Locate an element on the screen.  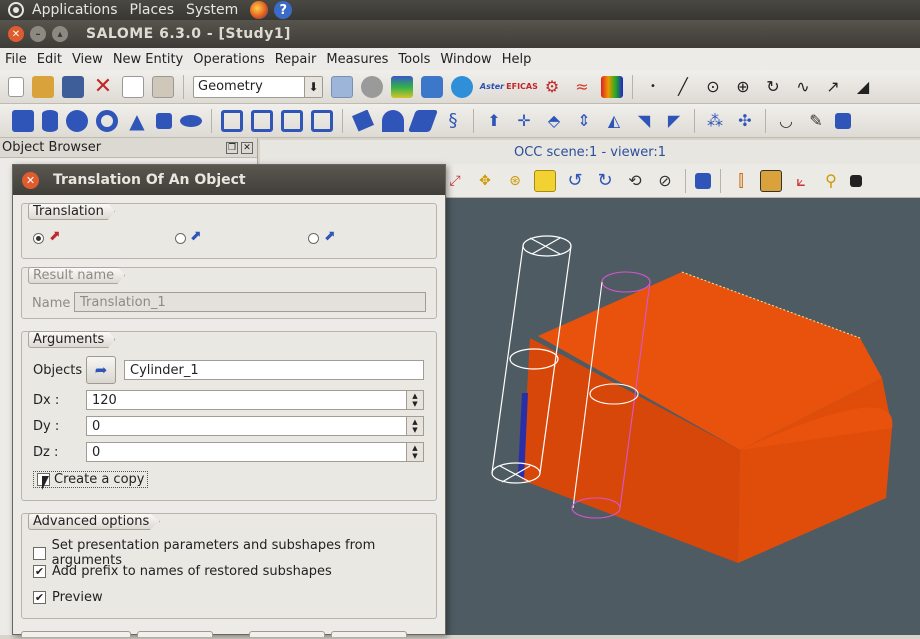
paravis-module-icon is located at coordinates (462, 86).